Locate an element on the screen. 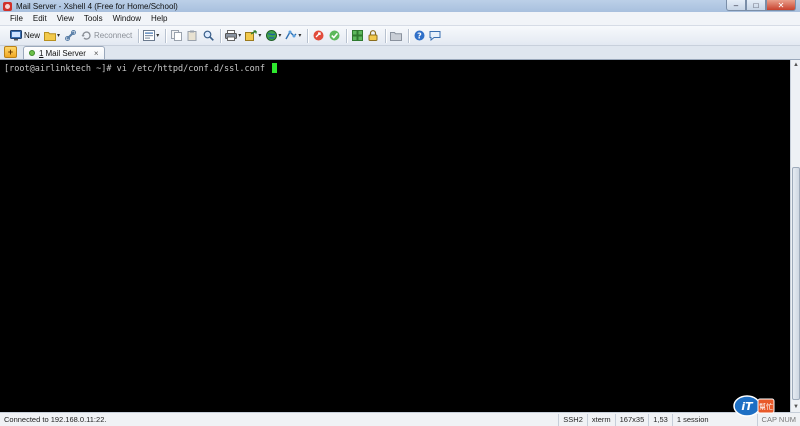 This screenshot has height=426, width=800. xshell-app-icon is located at coordinates (7, 6).